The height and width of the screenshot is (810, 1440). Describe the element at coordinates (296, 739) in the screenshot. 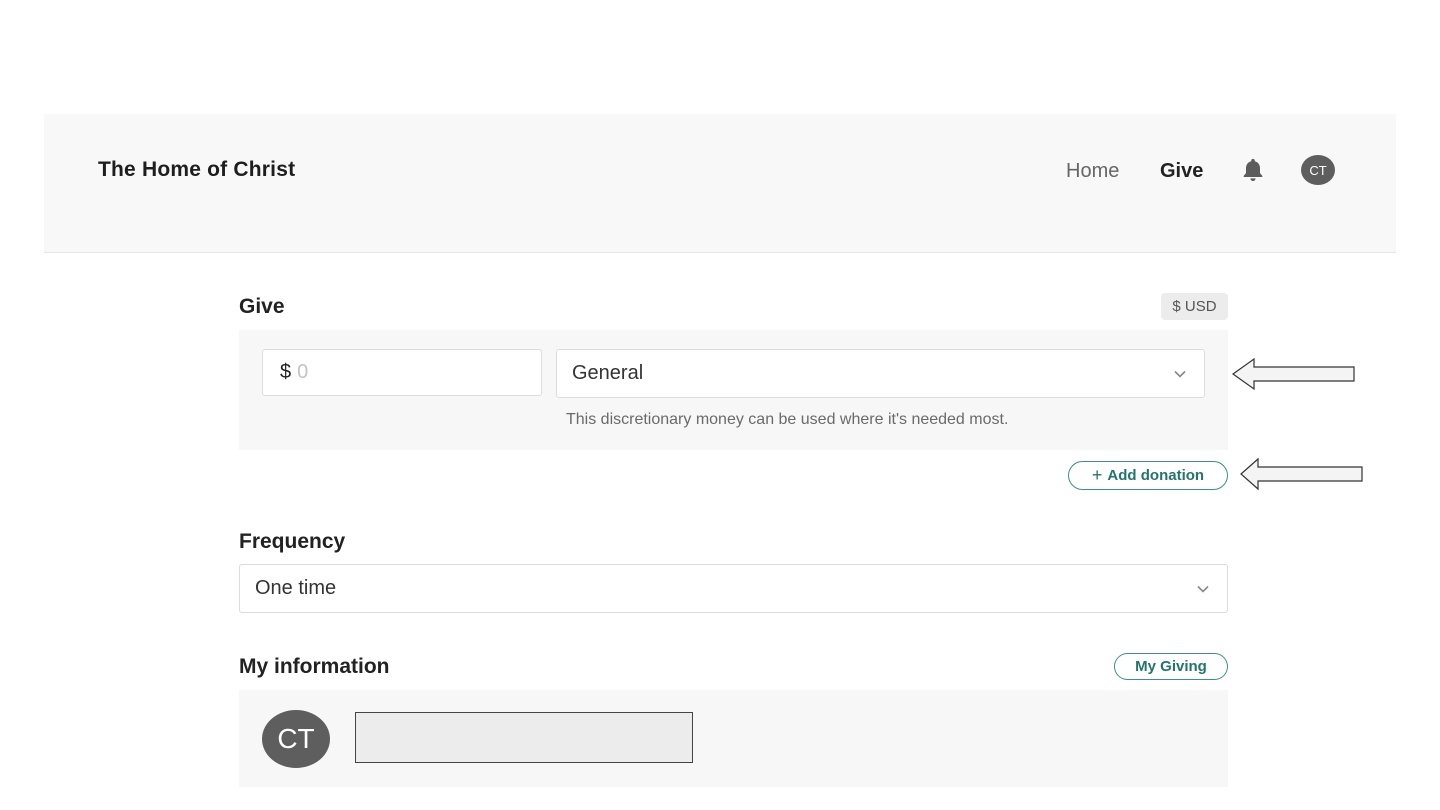

I see `profile-avatar: CT` at that location.